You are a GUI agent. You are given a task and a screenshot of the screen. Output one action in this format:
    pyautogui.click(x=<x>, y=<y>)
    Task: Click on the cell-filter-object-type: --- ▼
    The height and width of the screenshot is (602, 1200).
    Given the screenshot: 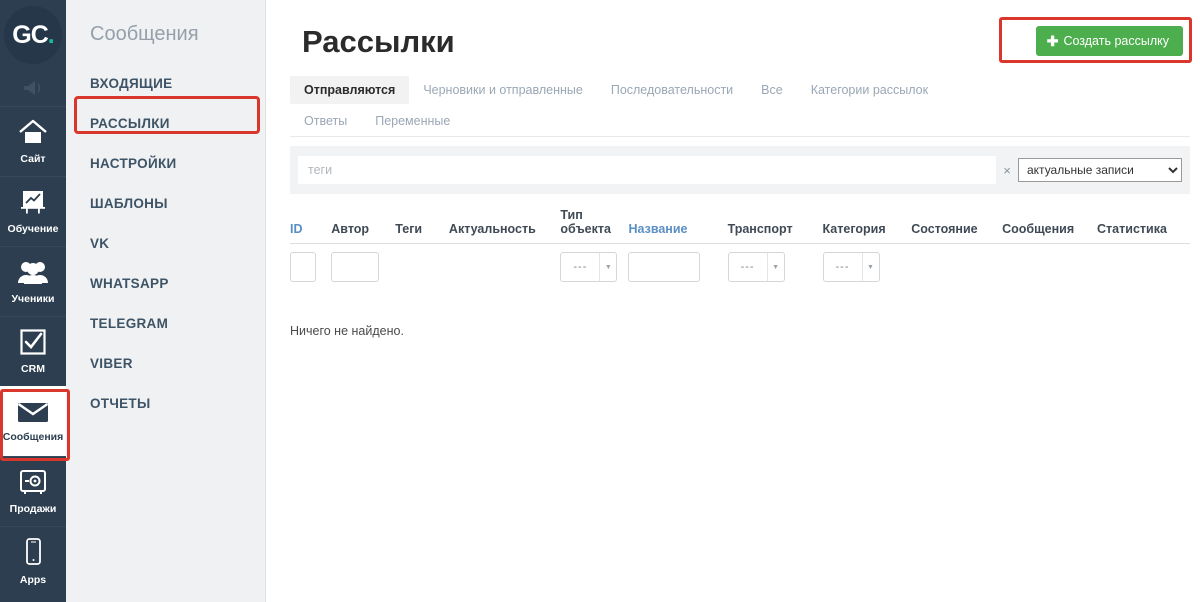 What is the action you would take?
    pyautogui.click(x=594, y=268)
    